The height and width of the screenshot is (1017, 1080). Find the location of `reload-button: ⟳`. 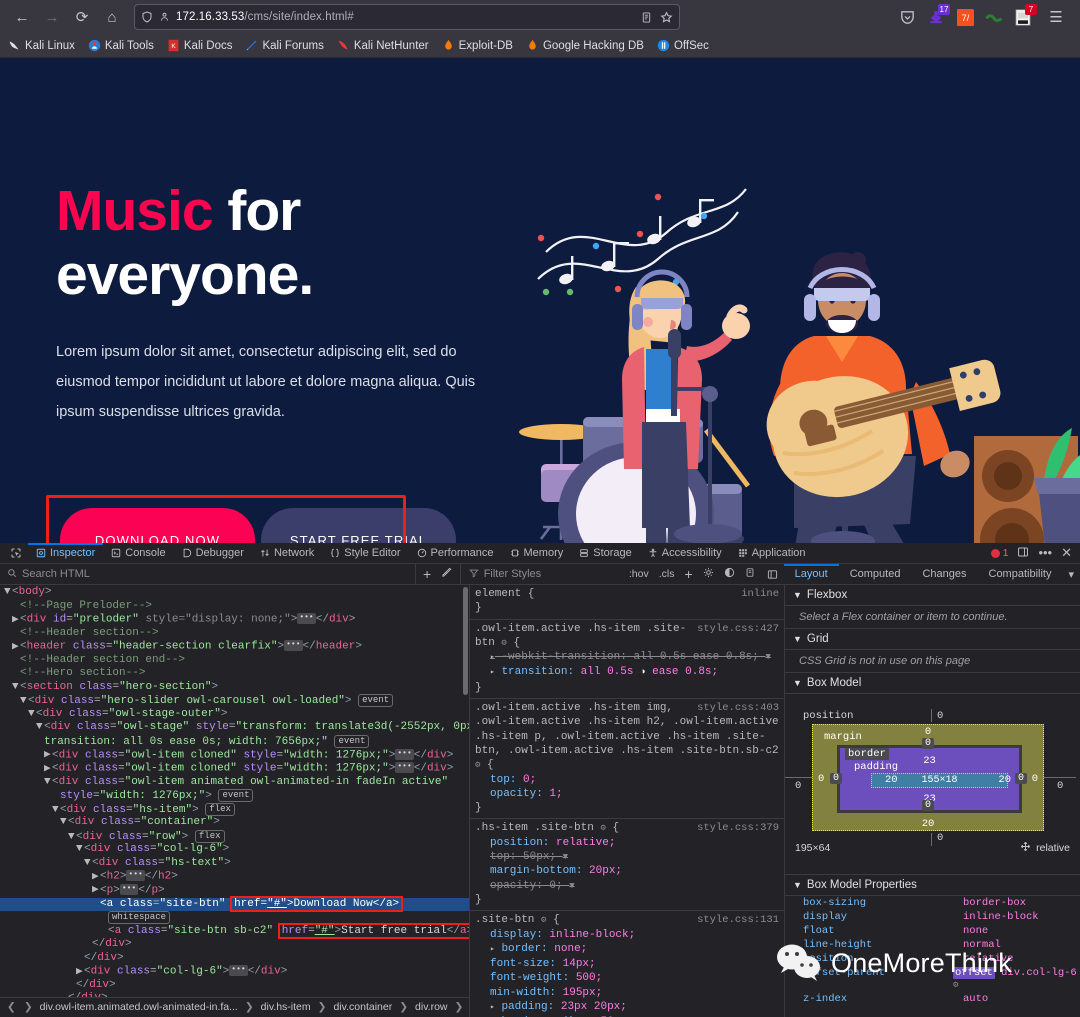

reload-button: ⟳ is located at coordinates (82, 17).